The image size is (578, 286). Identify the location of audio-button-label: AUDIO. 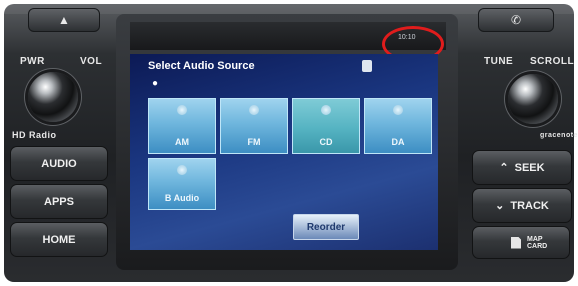
(59, 163).